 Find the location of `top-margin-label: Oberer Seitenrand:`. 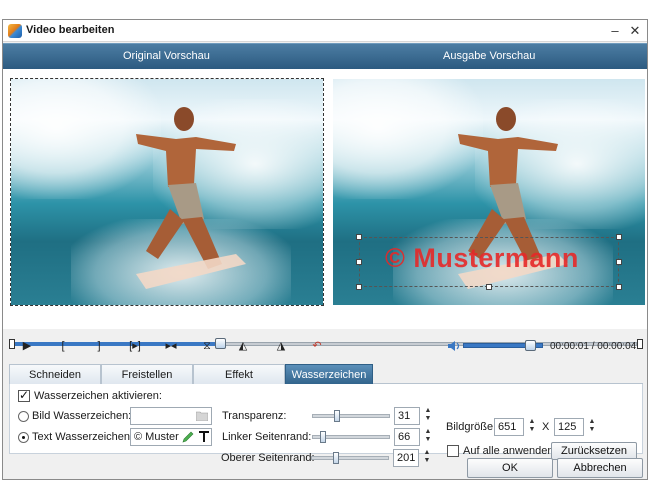

top-margin-label: Oberer Seitenrand: is located at coordinates (268, 458).